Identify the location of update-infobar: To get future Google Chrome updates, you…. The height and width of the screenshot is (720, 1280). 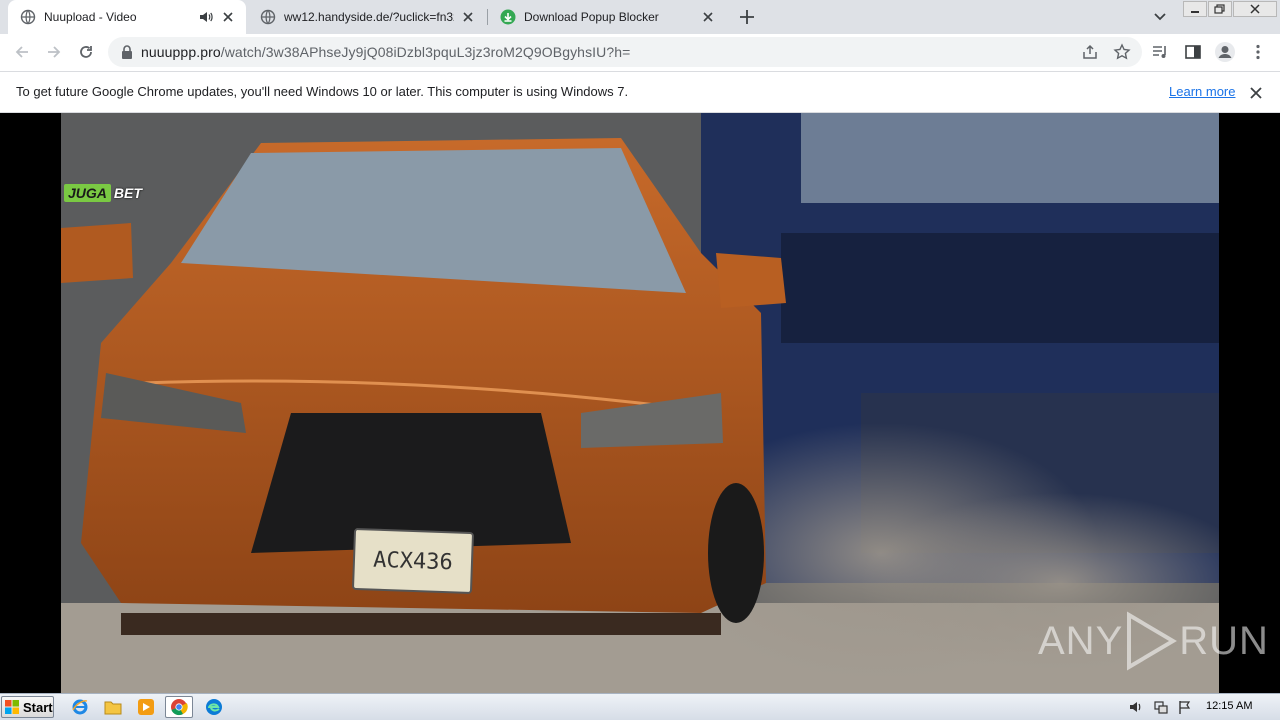
(640, 92).